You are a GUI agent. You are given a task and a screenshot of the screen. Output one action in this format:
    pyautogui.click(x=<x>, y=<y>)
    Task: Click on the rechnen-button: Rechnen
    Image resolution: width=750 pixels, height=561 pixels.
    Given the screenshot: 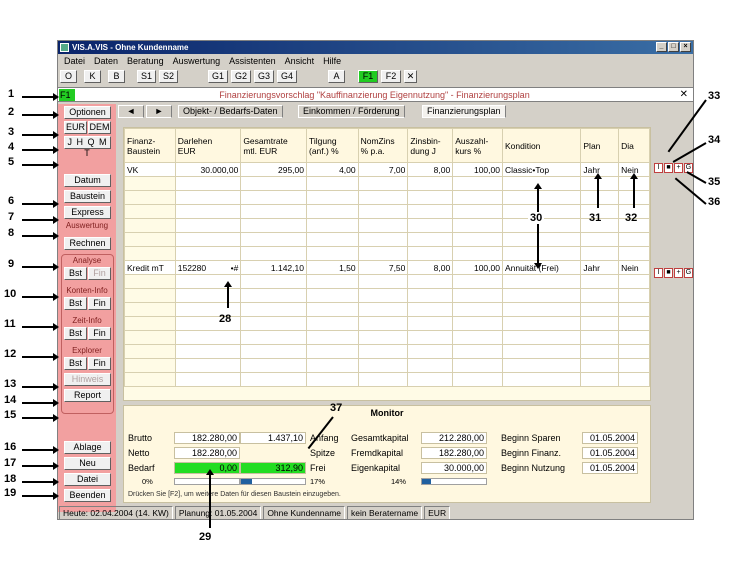 What is the action you would take?
    pyautogui.click(x=87, y=243)
    